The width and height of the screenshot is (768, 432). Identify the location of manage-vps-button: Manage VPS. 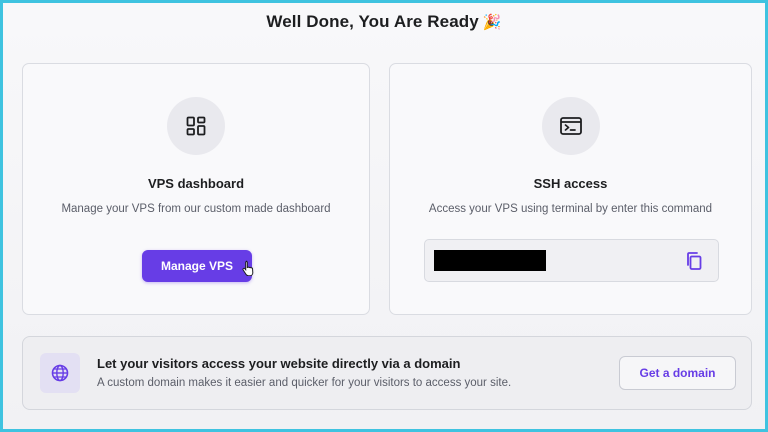
(197, 266).